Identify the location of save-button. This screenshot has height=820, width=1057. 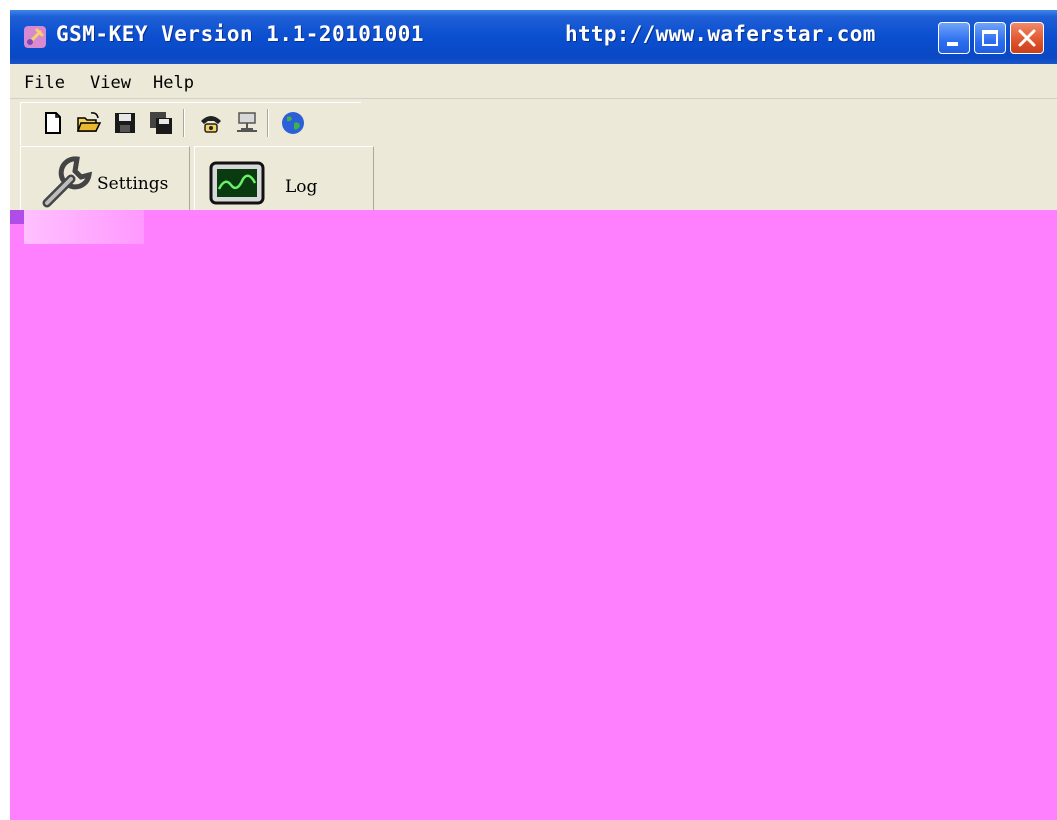
(125, 123).